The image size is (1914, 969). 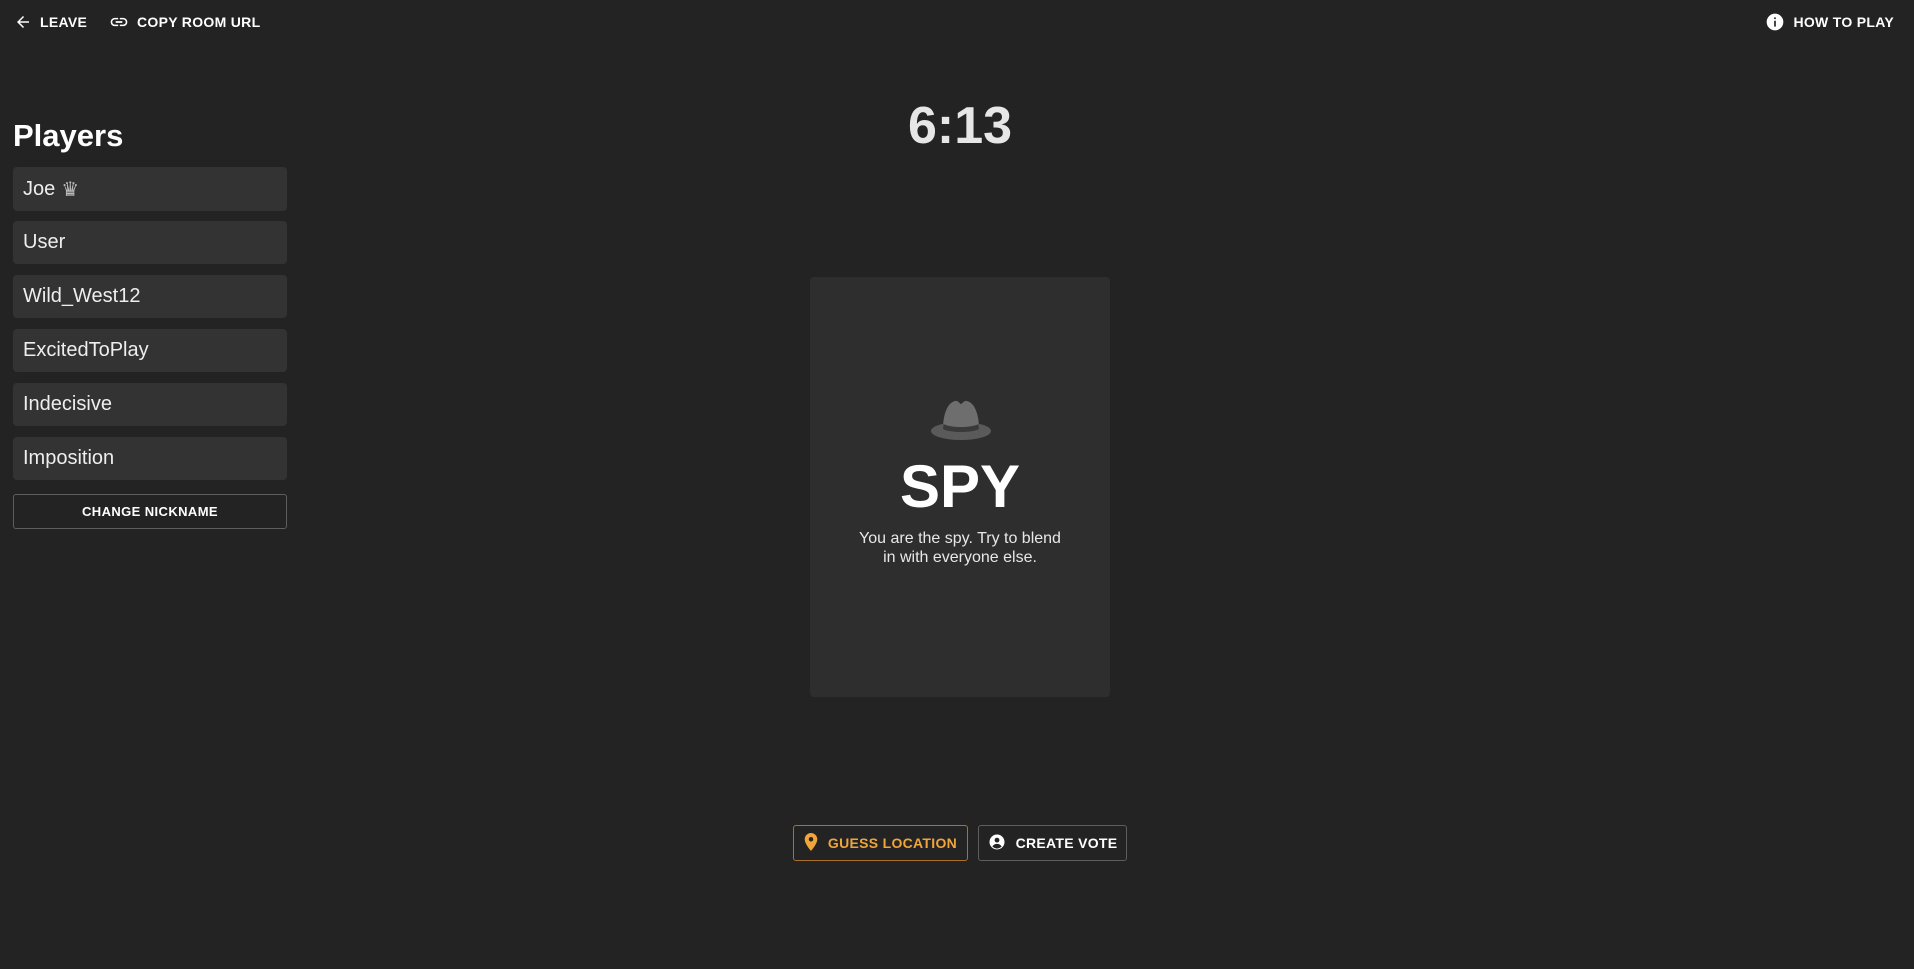 I want to click on copy-room-url-label: COPY ROOM URL, so click(x=199, y=22).